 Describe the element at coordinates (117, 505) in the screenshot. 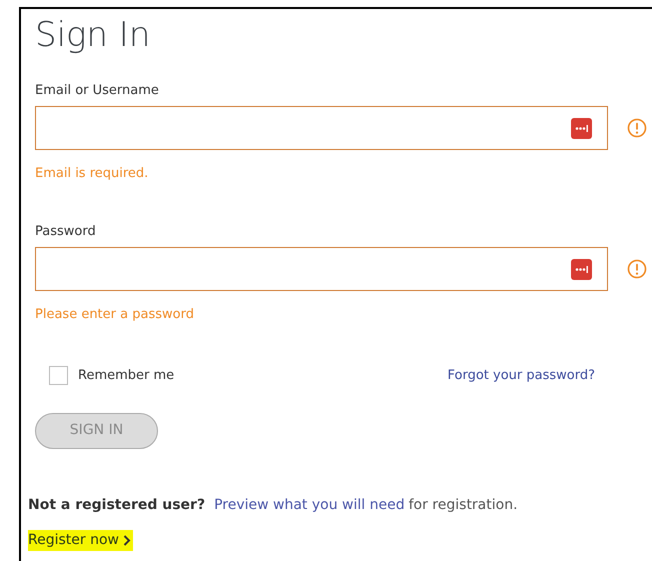

I see `not-registered-text: Not a registered user?` at that location.